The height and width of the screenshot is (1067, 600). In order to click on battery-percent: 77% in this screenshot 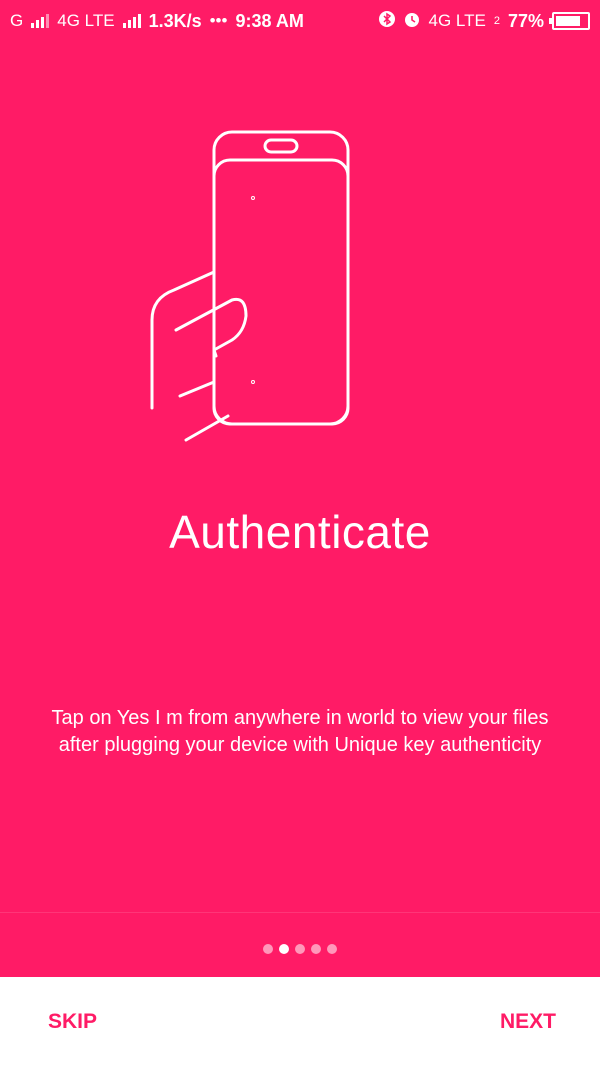, I will do `click(525, 20)`.